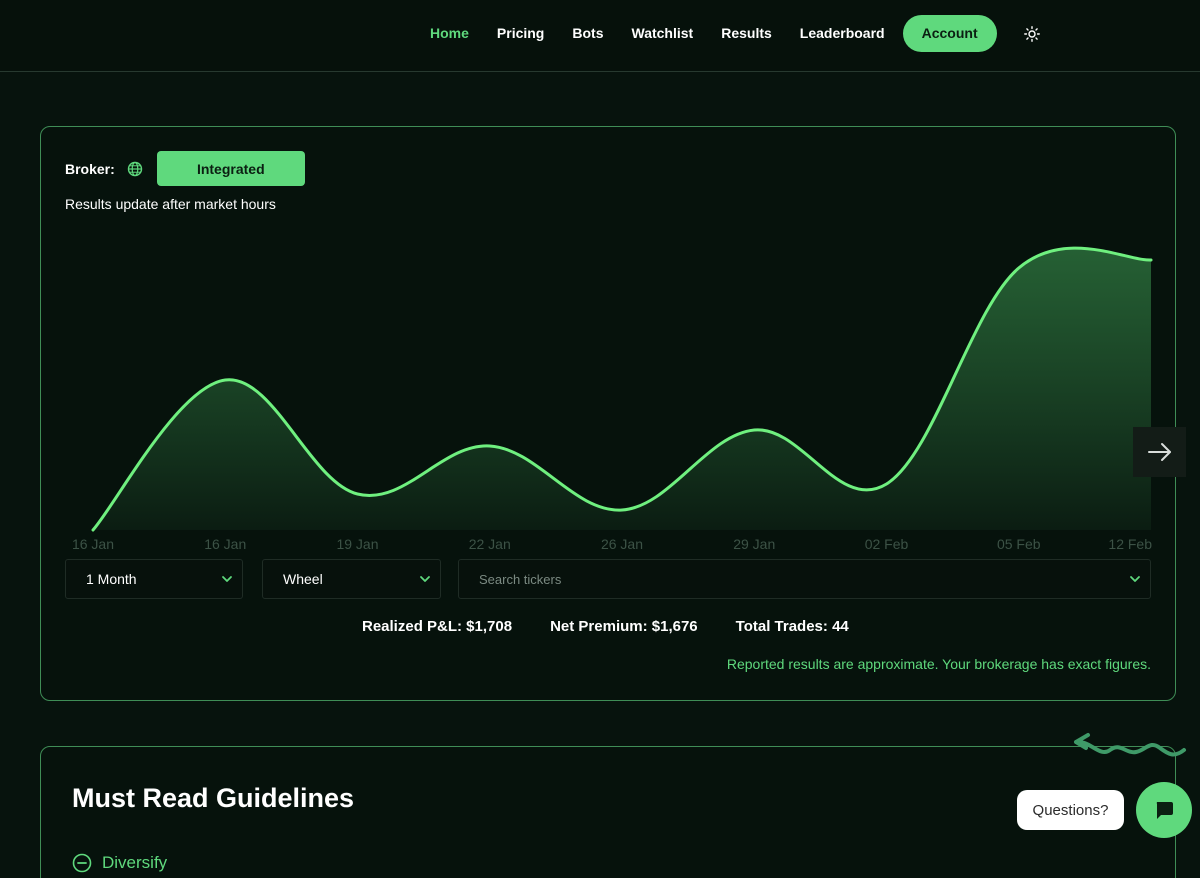  I want to click on x-tick-label: 12 Feb, so click(1130, 544).